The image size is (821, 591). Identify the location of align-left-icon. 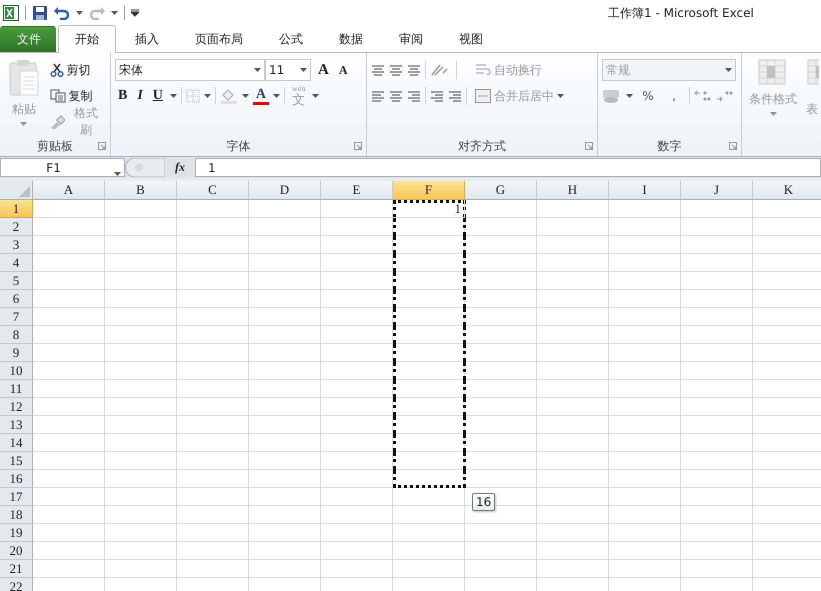
(378, 96).